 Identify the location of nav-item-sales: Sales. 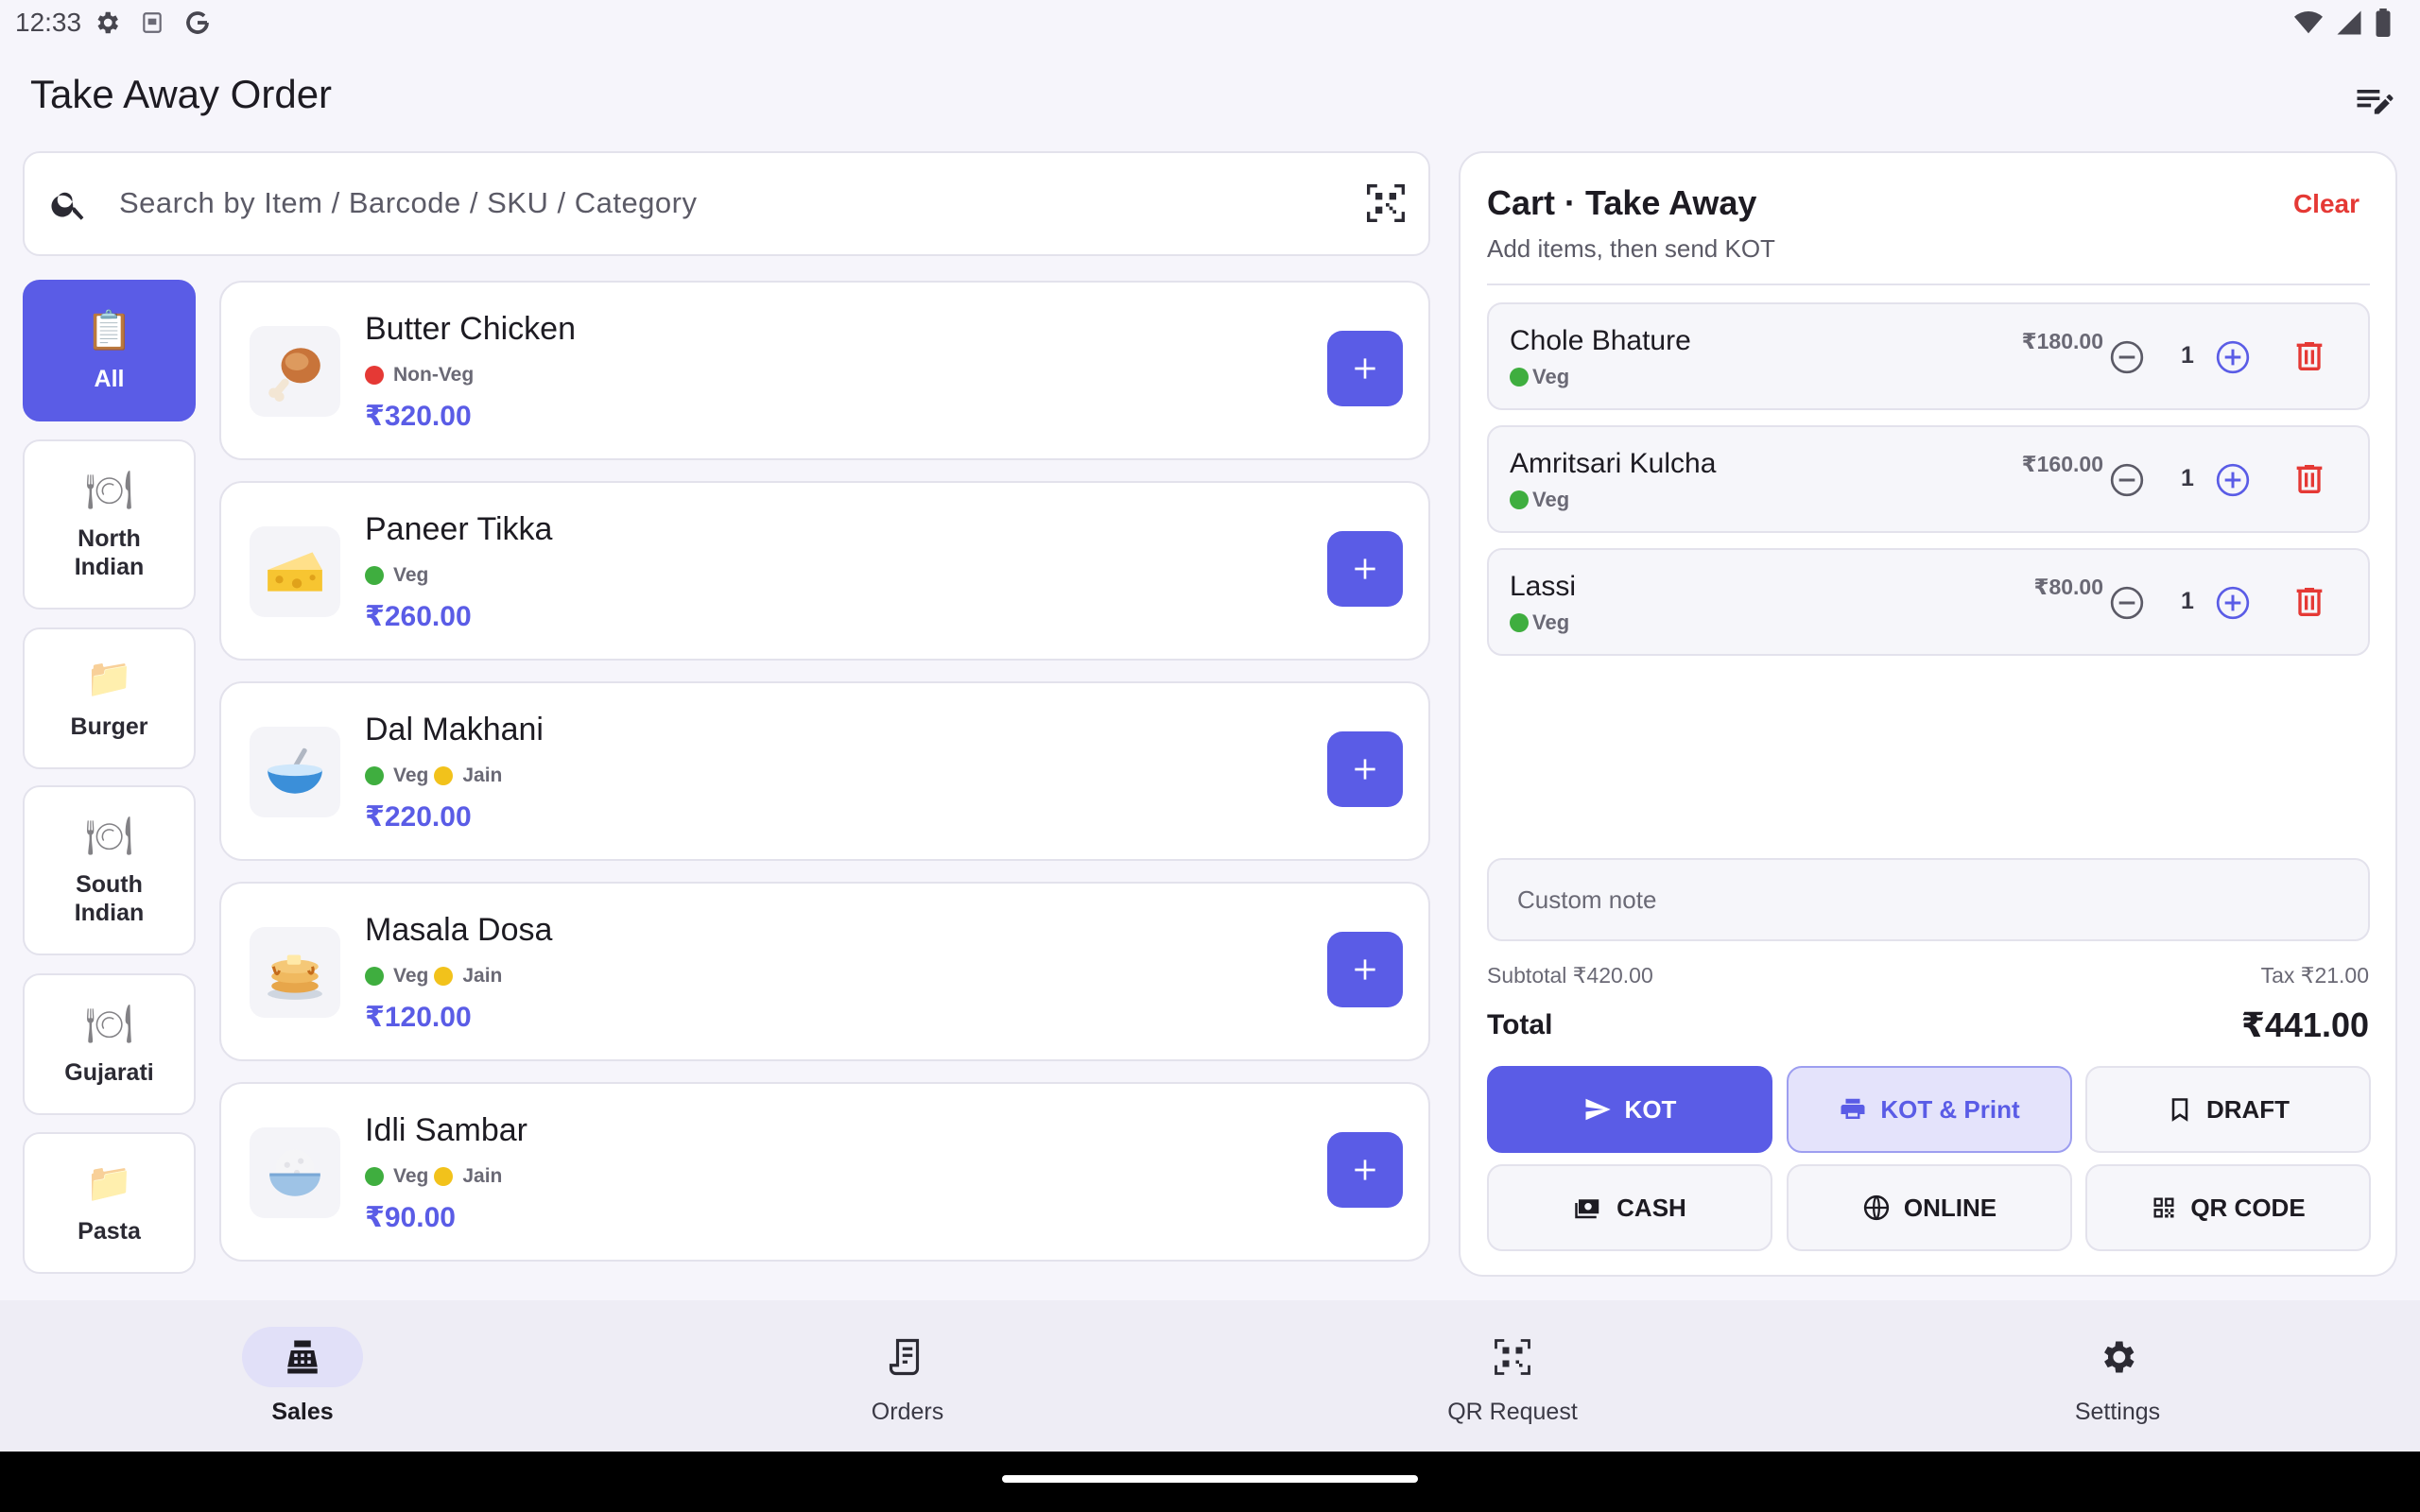
(302, 1376).